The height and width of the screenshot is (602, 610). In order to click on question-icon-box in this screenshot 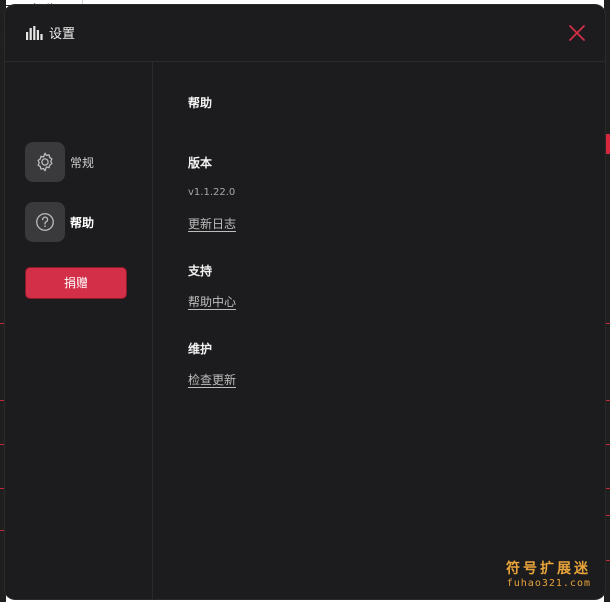, I will do `click(45, 222)`.